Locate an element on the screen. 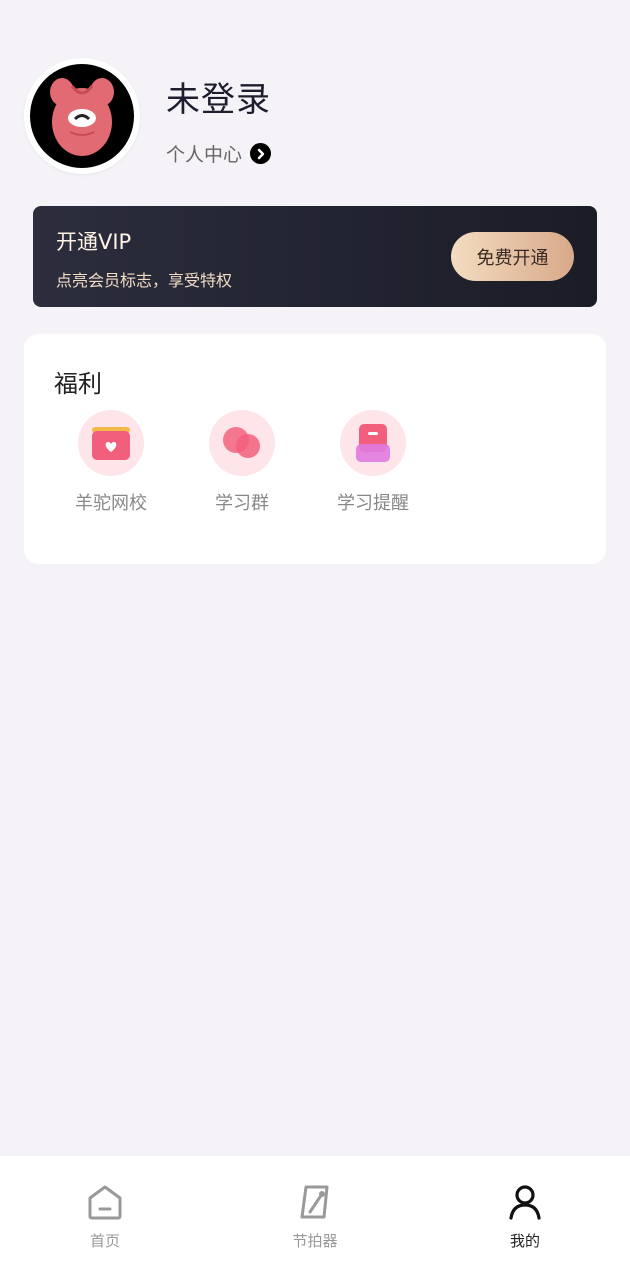 The height and width of the screenshot is (1280, 630). group-icon is located at coordinates (242, 443).